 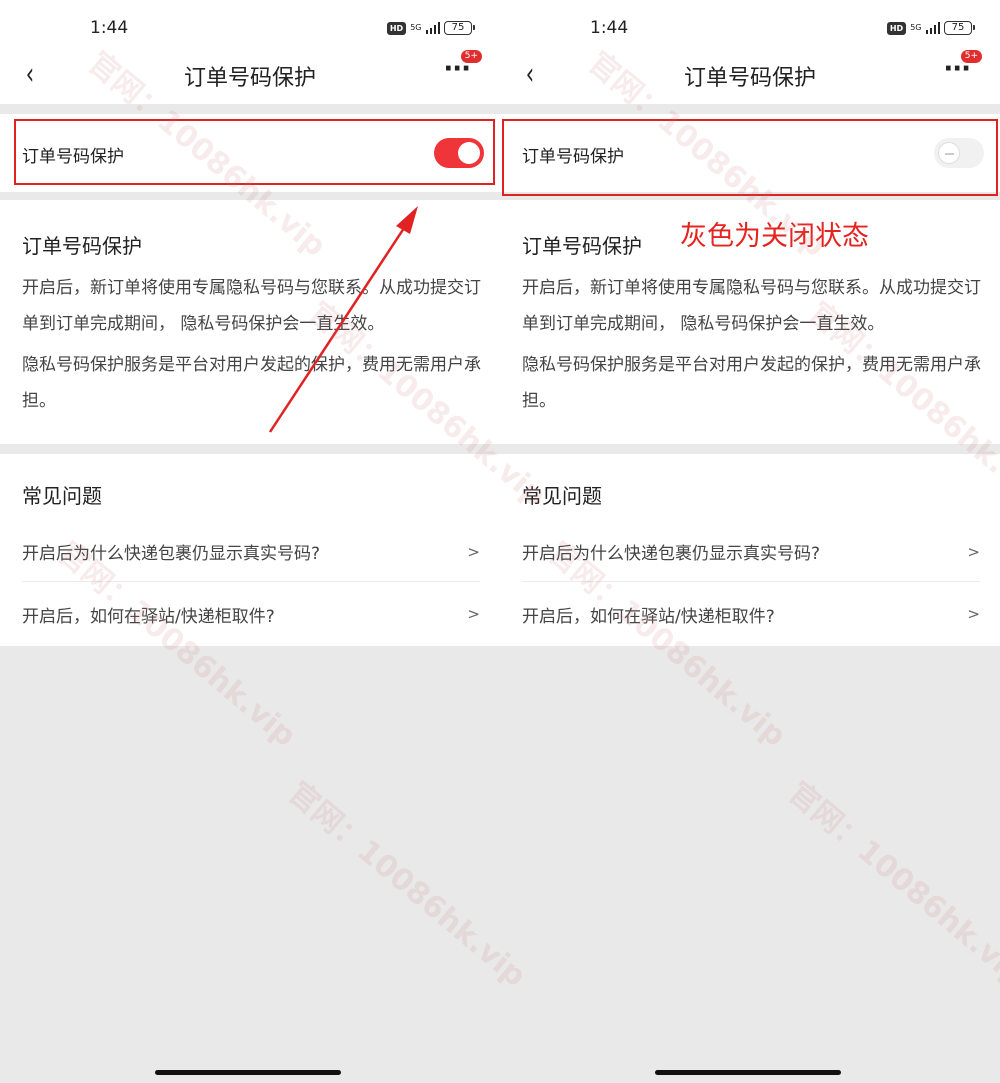 What do you see at coordinates (774, 236) in the screenshot?
I see `annotation-text: 灰色为关闭状态` at bounding box center [774, 236].